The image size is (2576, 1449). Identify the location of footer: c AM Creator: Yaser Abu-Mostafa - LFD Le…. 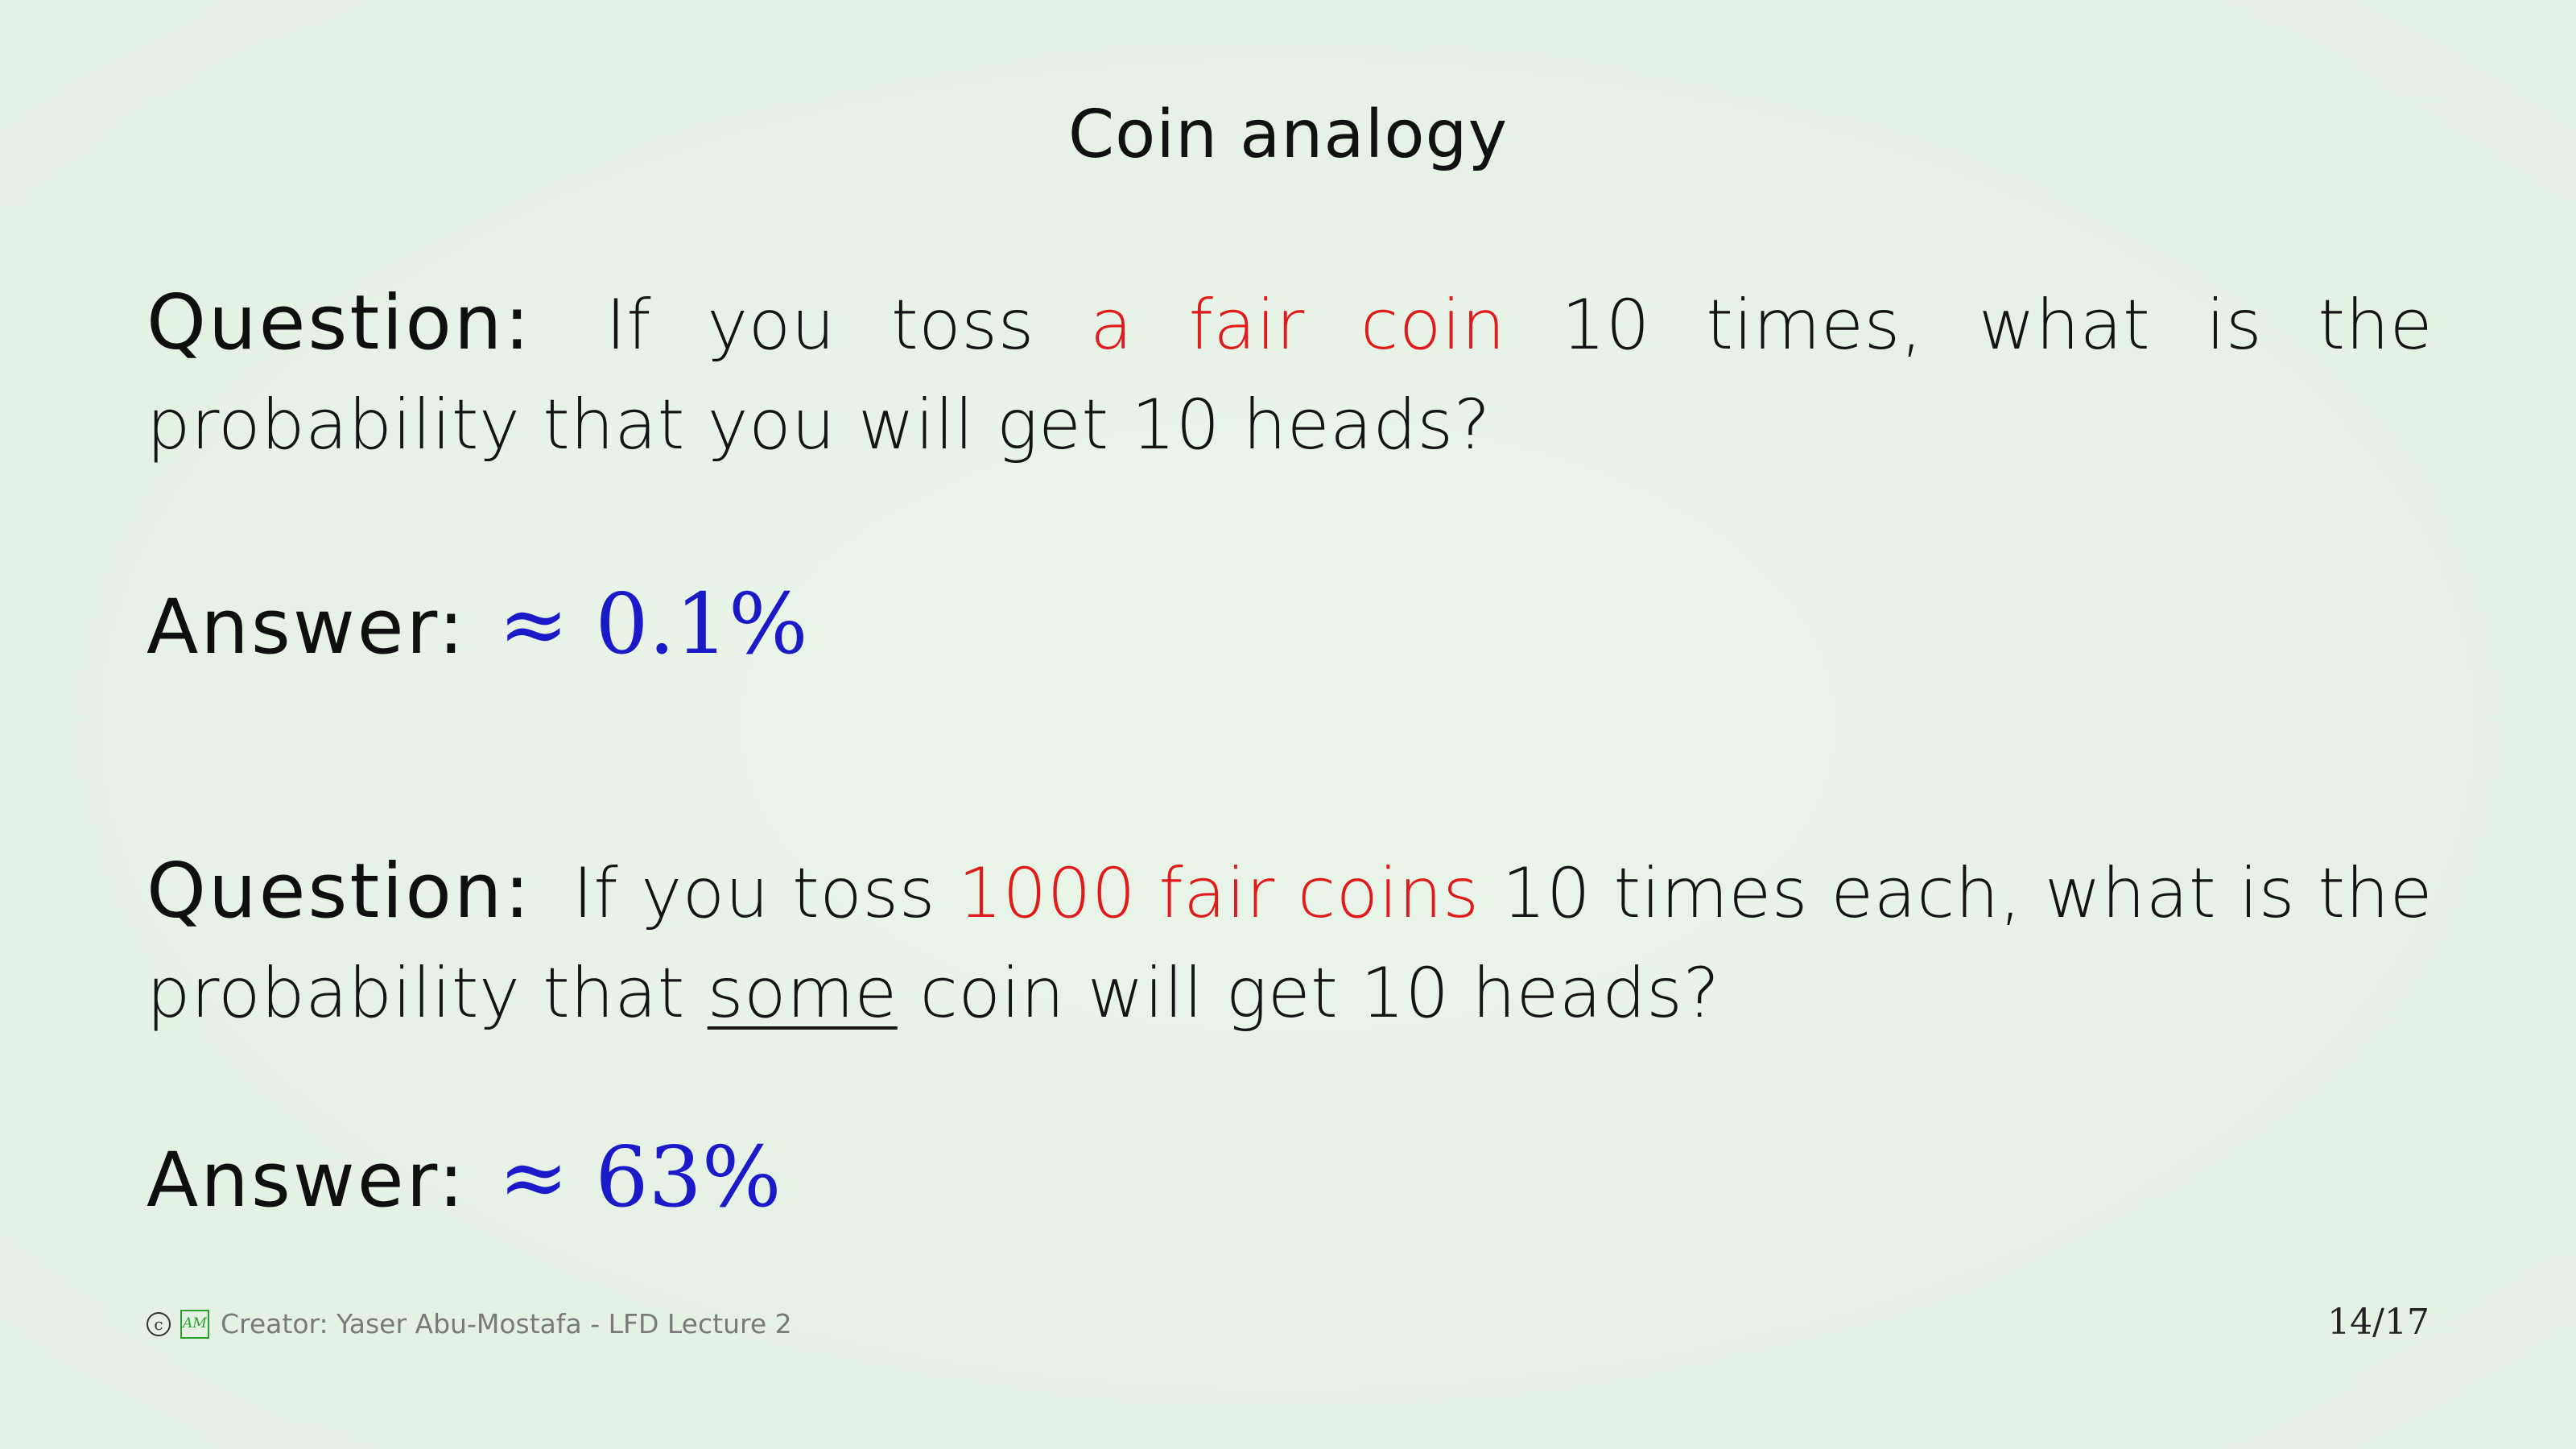
(469, 1324).